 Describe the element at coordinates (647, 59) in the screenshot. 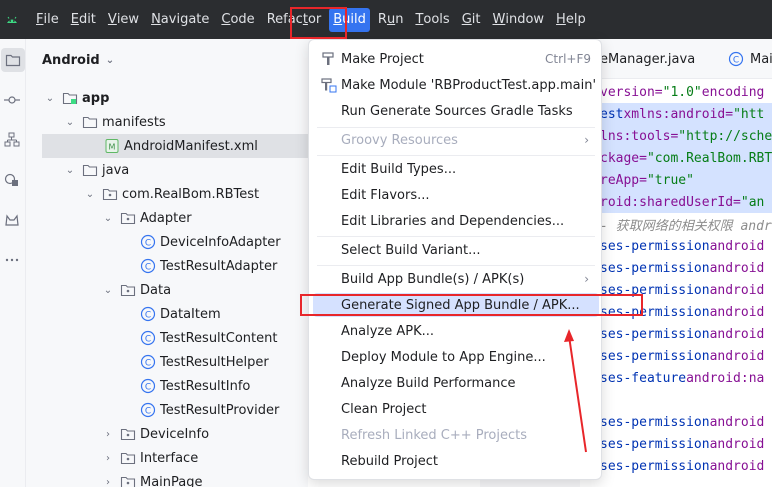

I see `tab-device-manager: eManager.java` at that location.